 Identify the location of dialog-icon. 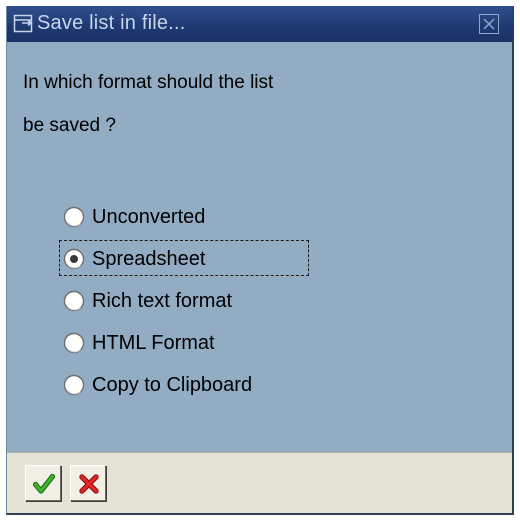
(24, 24).